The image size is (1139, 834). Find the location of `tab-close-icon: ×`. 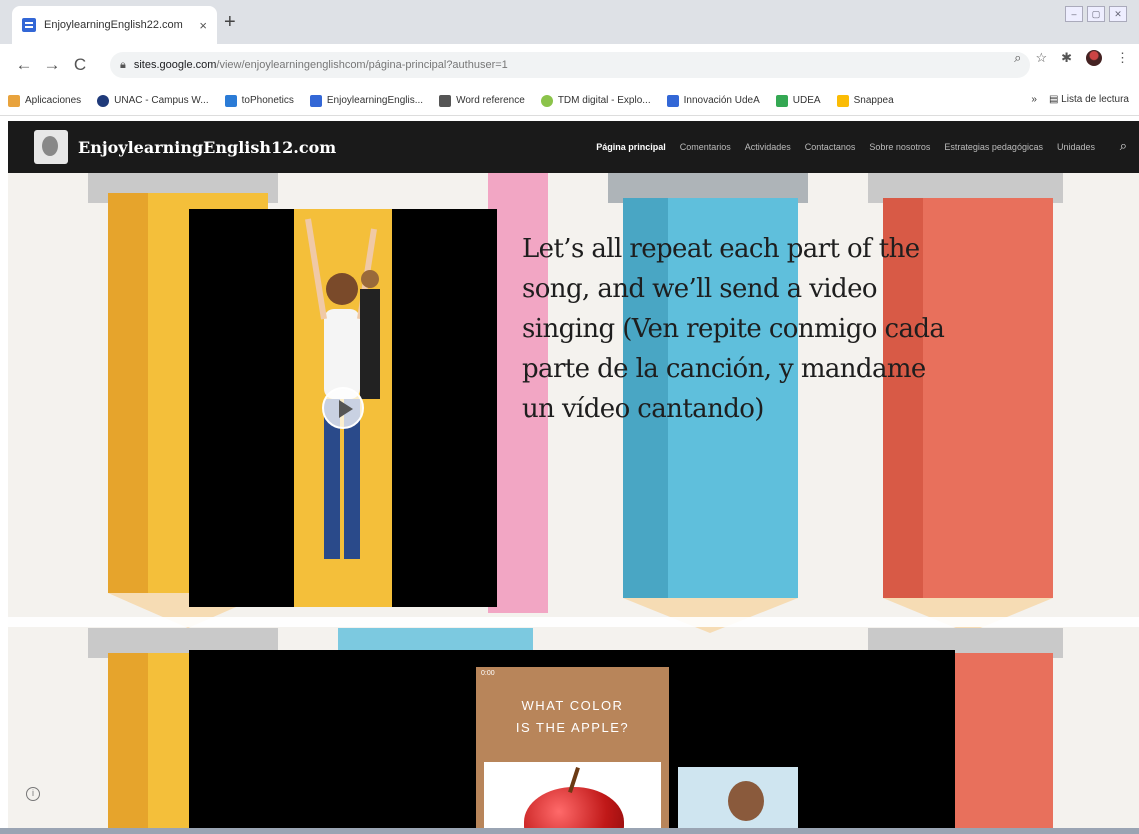

tab-close-icon: × is located at coordinates (203, 25).